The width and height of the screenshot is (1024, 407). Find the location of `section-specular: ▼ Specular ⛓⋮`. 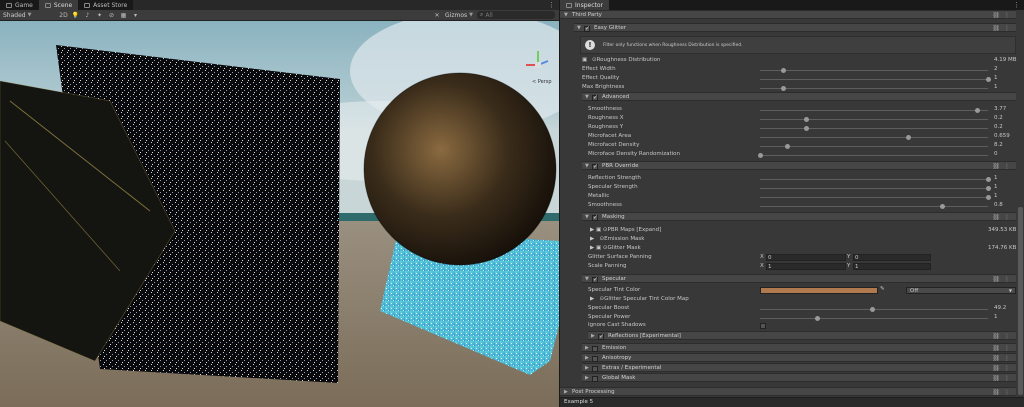

section-specular: ▼ Specular ⛓⋮ is located at coordinates (799, 278).